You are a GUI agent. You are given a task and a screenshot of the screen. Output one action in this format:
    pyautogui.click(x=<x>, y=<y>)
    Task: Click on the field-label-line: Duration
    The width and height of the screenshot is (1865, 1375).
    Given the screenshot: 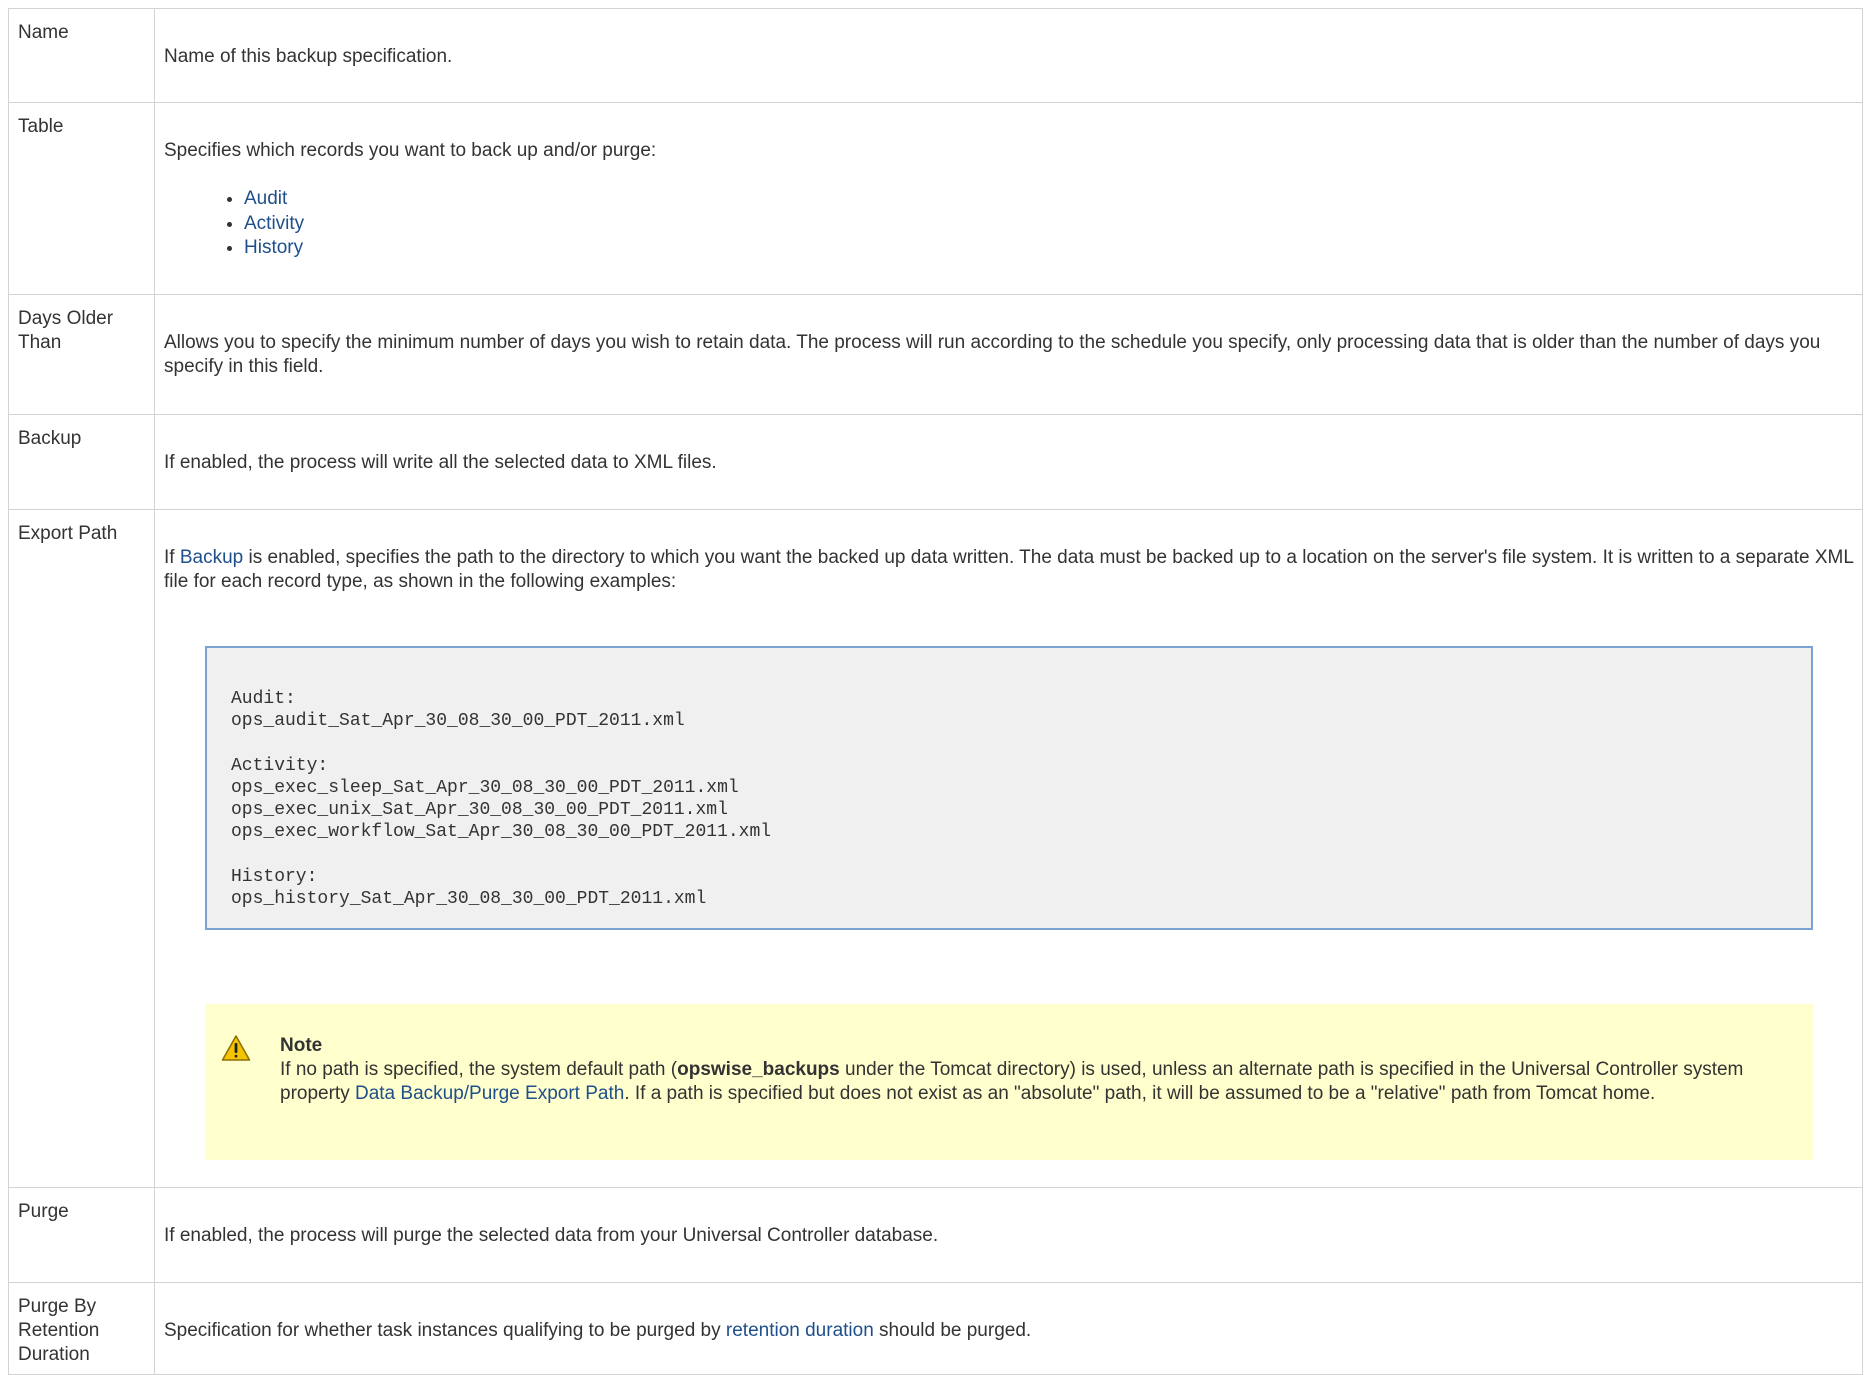 What is the action you would take?
    pyautogui.click(x=54, y=1354)
    